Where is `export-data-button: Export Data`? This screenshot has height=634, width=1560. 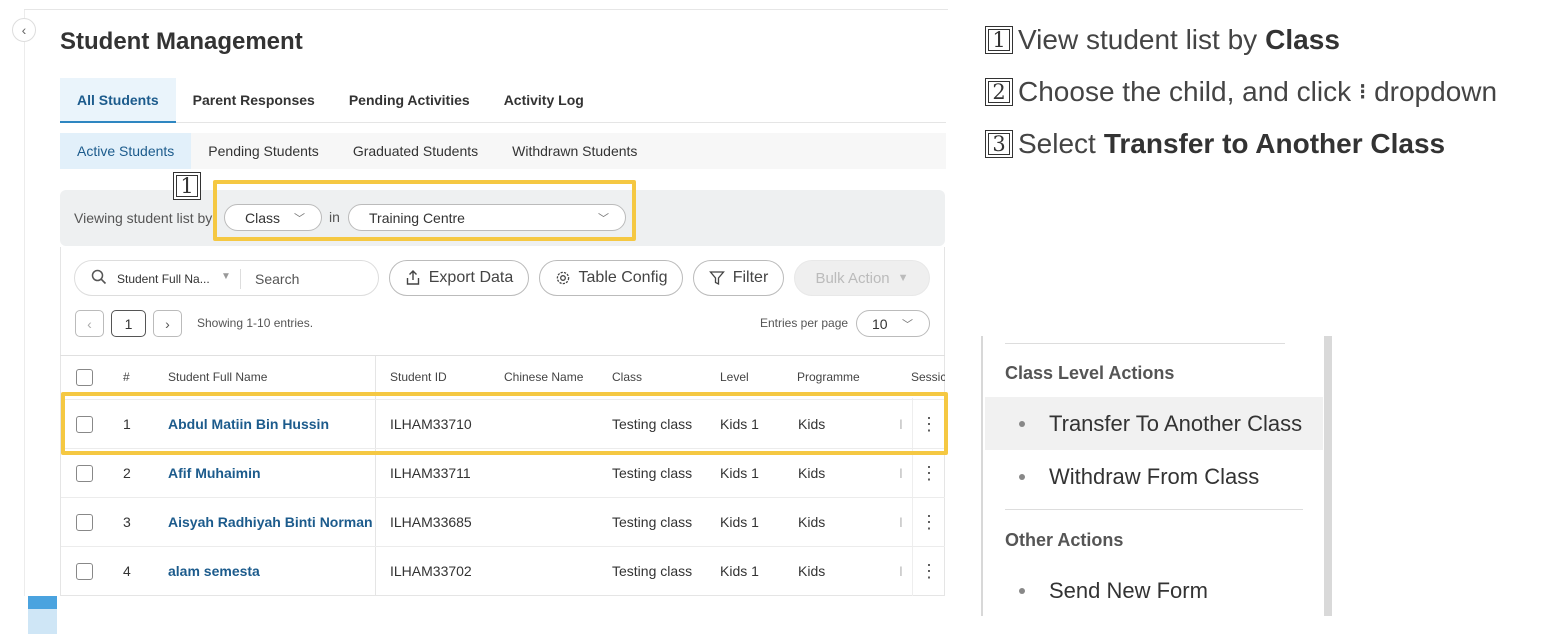
export-data-button: Export Data is located at coordinates (459, 278).